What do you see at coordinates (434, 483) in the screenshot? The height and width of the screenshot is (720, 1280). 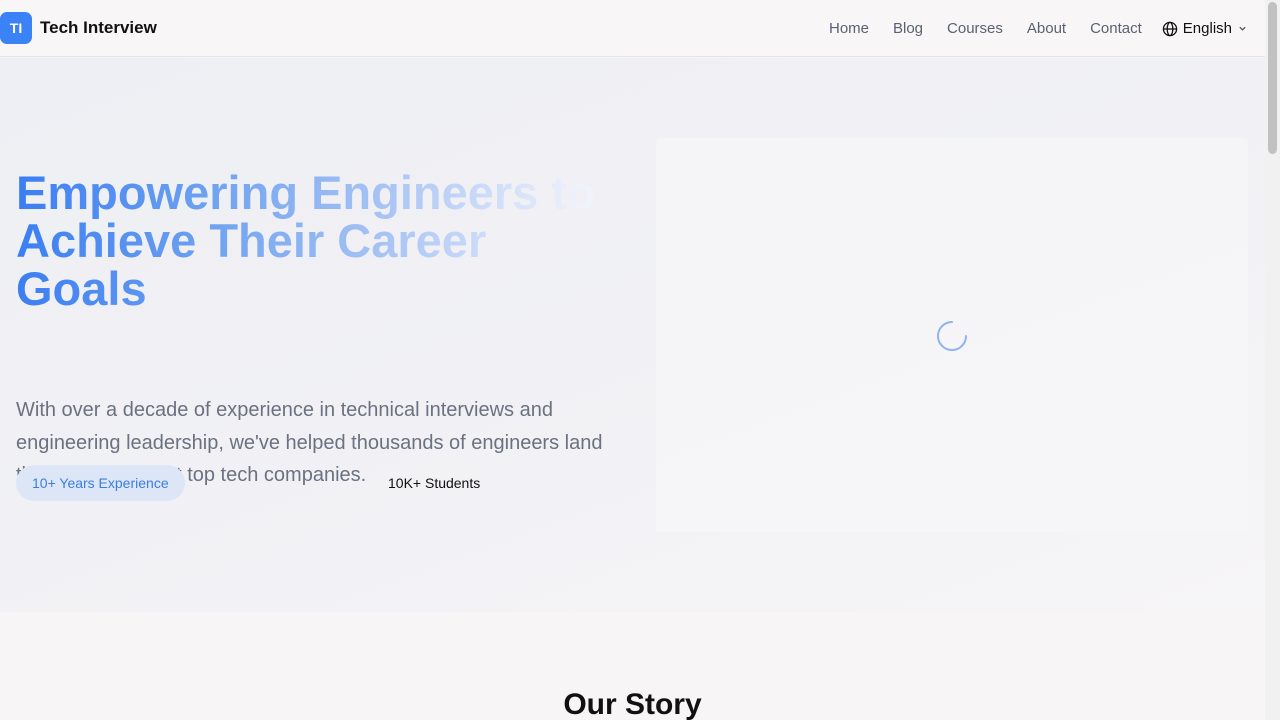 I see `students-stat: 10K+ Students` at bounding box center [434, 483].